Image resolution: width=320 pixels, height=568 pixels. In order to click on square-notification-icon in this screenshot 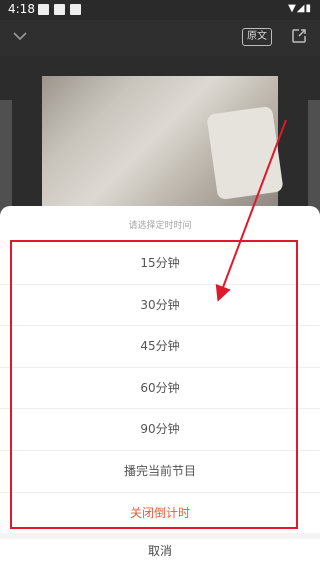, I will do `click(75, 9)`.